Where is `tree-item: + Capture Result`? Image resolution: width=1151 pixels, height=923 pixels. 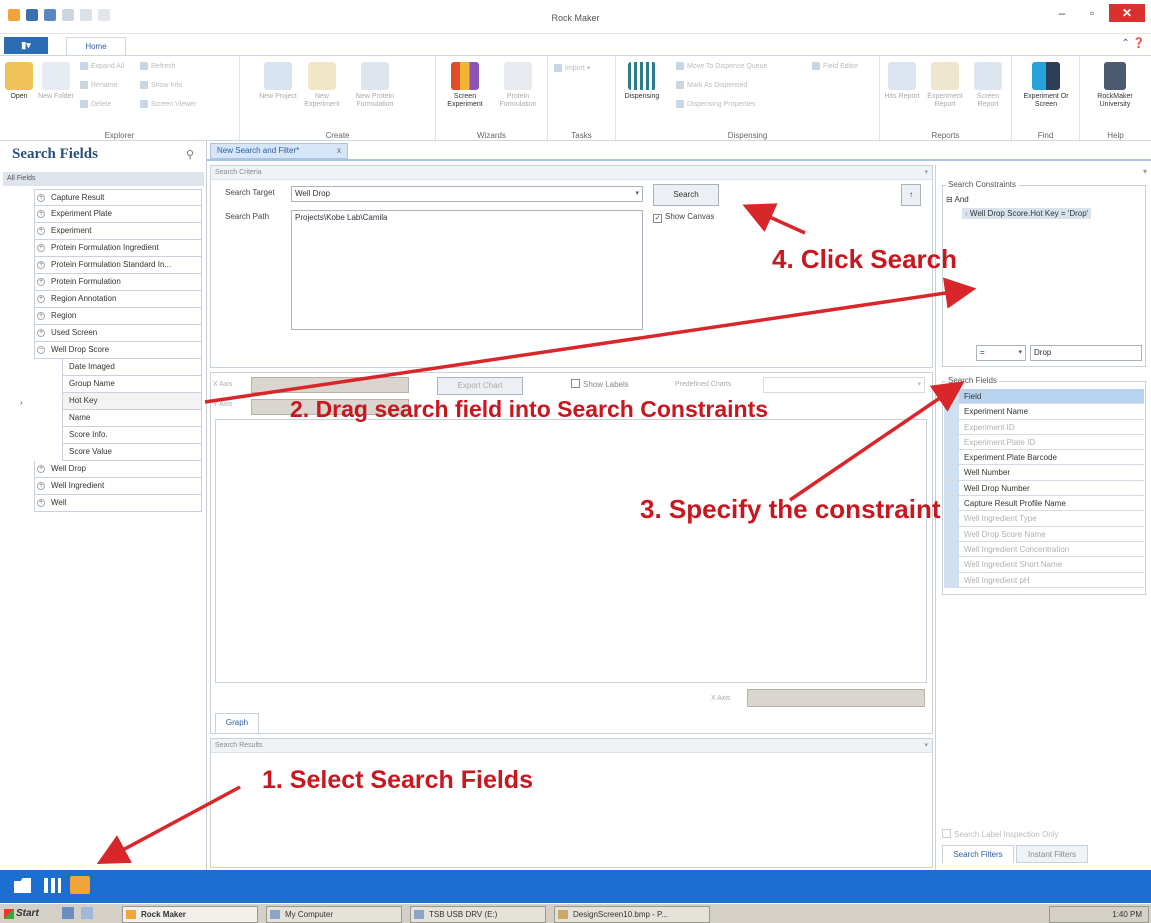 tree-item: + Capture Result is located at coordinates (118, 197).